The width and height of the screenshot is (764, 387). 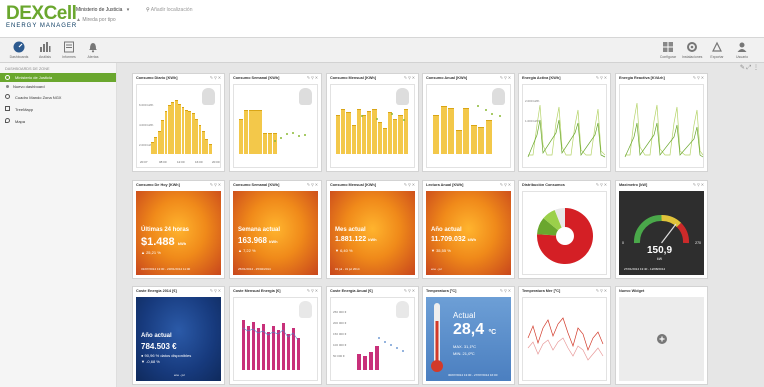 I want to click on widget-nuevo: Nuevo Widget, so click(x=661, y=335).